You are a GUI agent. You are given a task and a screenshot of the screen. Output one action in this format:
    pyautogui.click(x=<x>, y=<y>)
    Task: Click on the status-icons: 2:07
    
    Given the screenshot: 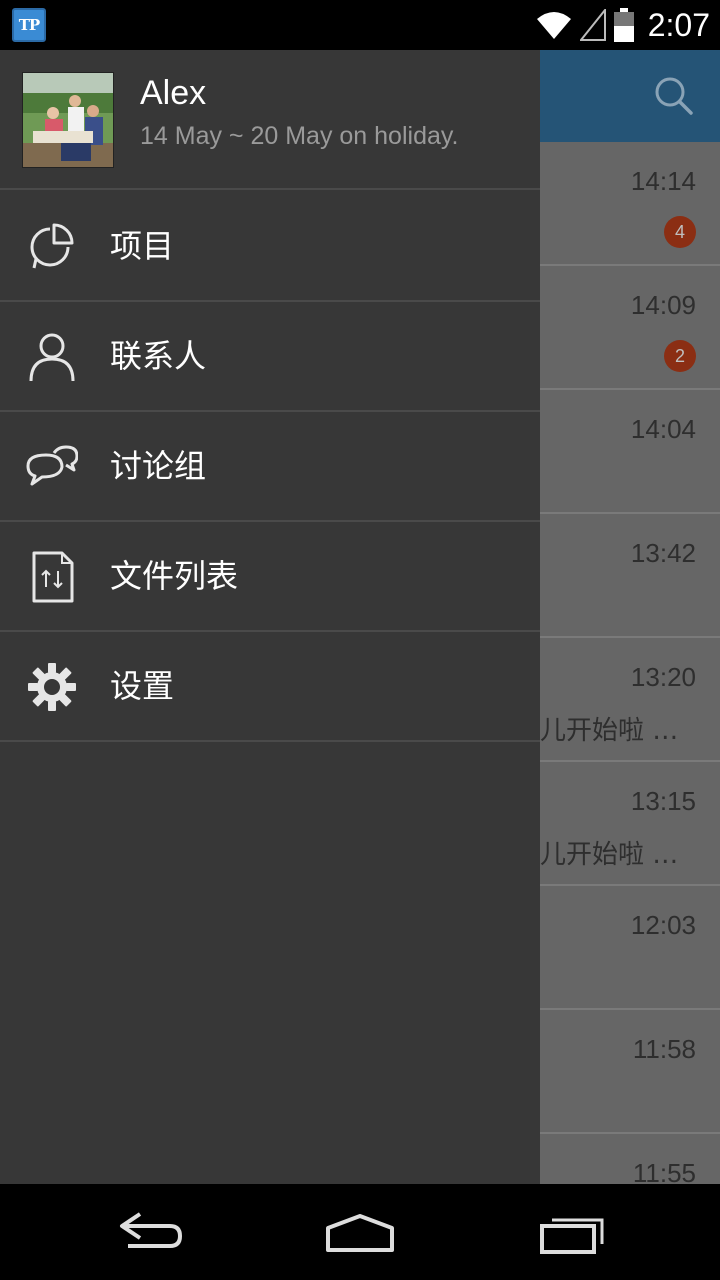 What is the action you would take?
    pyautogui.click(x=623, y=25)
    